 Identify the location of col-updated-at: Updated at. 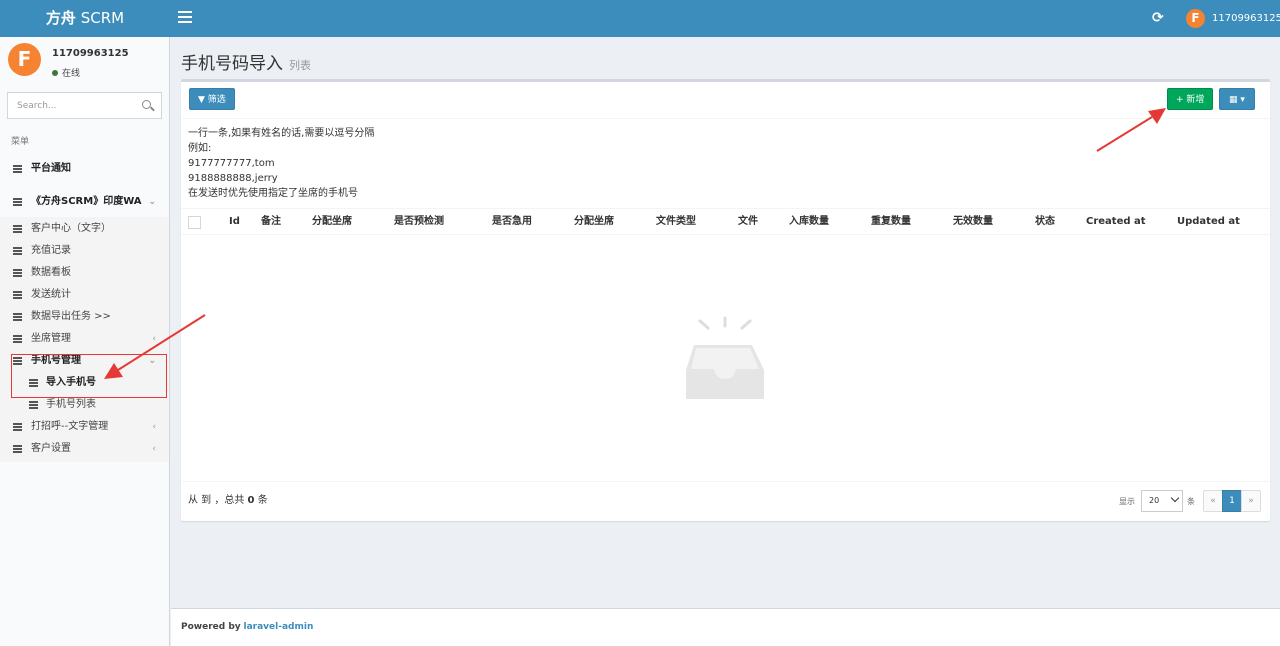
(1208, 221).